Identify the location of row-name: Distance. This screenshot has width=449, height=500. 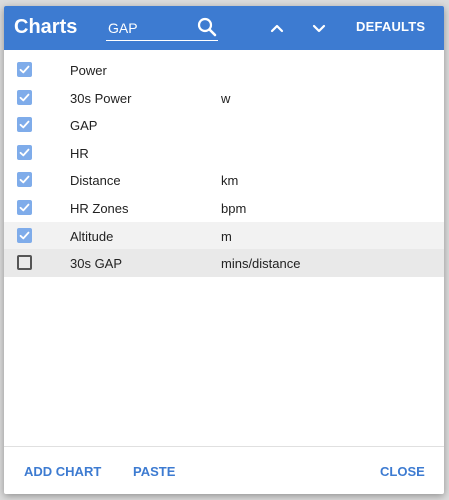
(95, 181).